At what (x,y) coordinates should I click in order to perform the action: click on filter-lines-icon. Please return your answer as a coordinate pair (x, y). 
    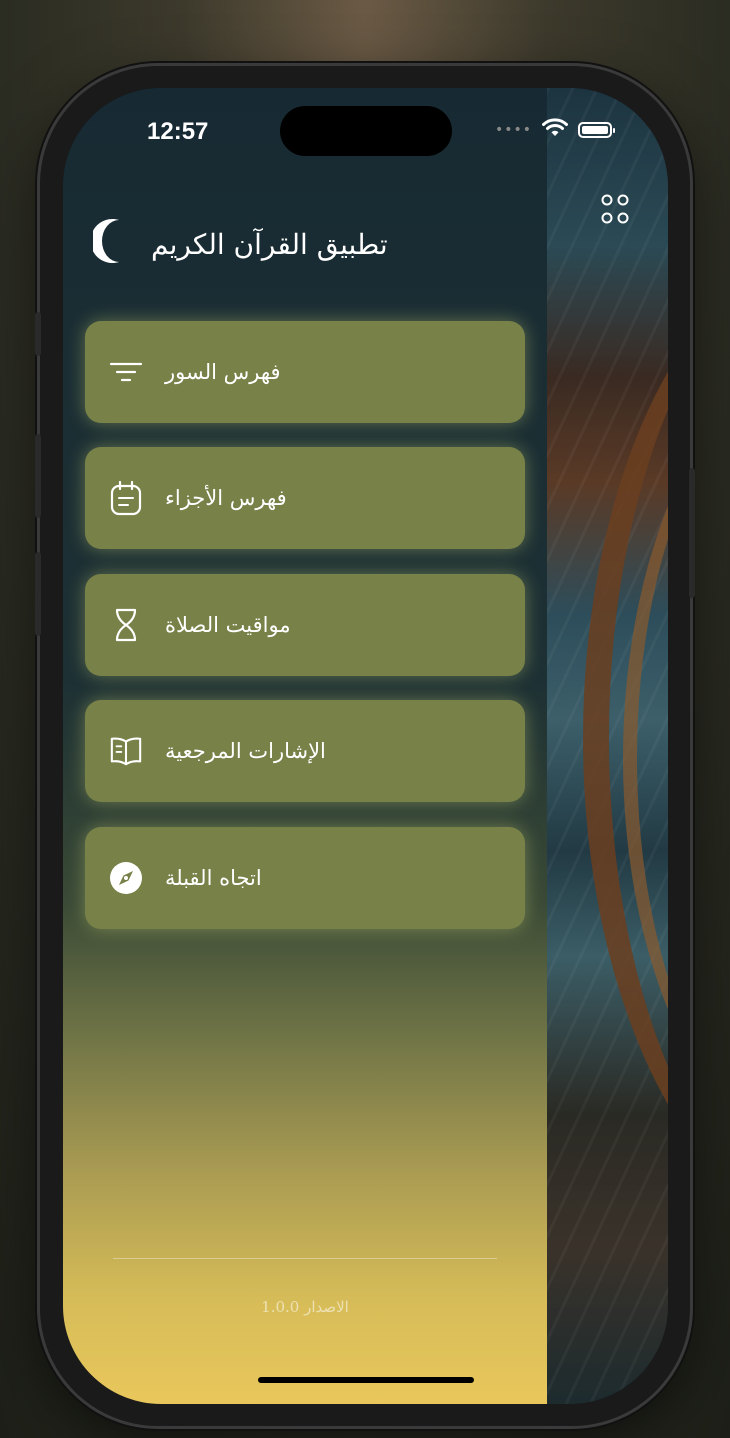
    Looking at the image, I should click on (126, 372).